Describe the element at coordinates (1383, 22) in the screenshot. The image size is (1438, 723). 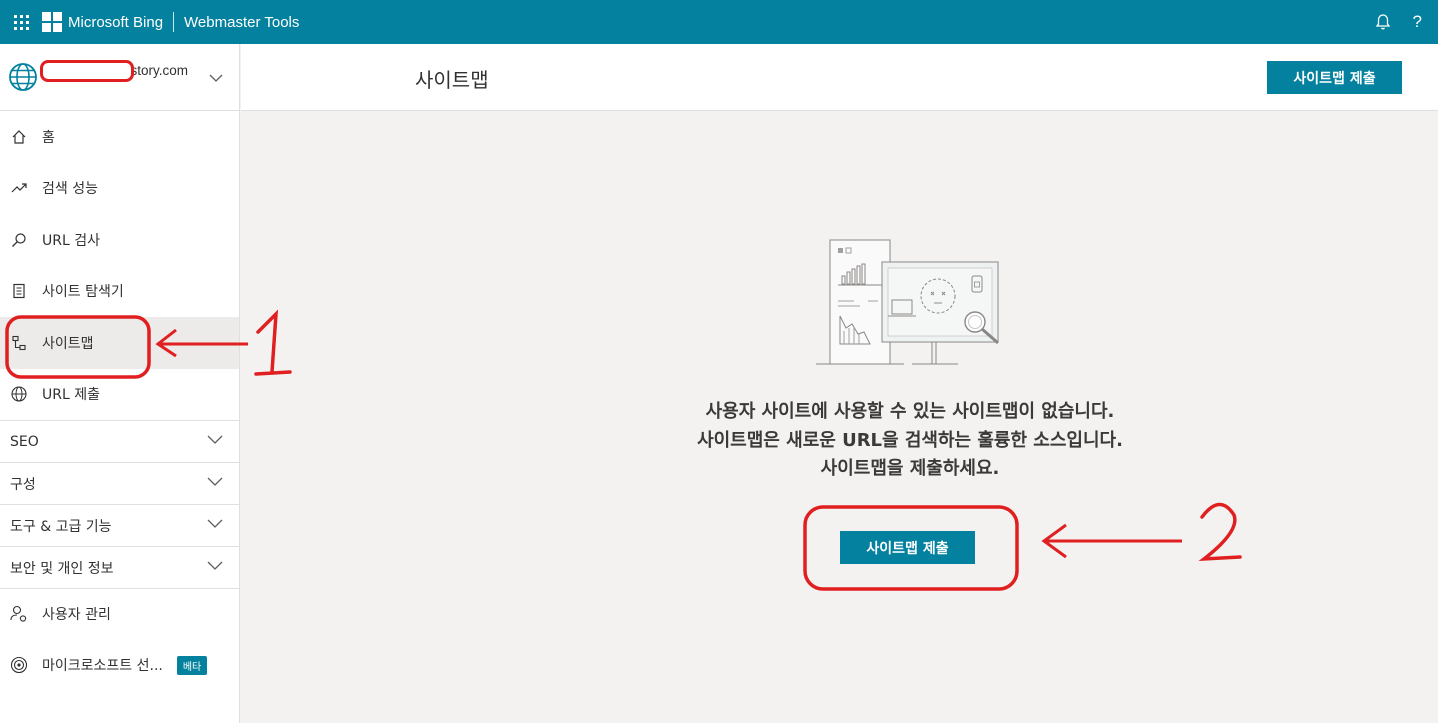
I see `bell-icon` at that location.